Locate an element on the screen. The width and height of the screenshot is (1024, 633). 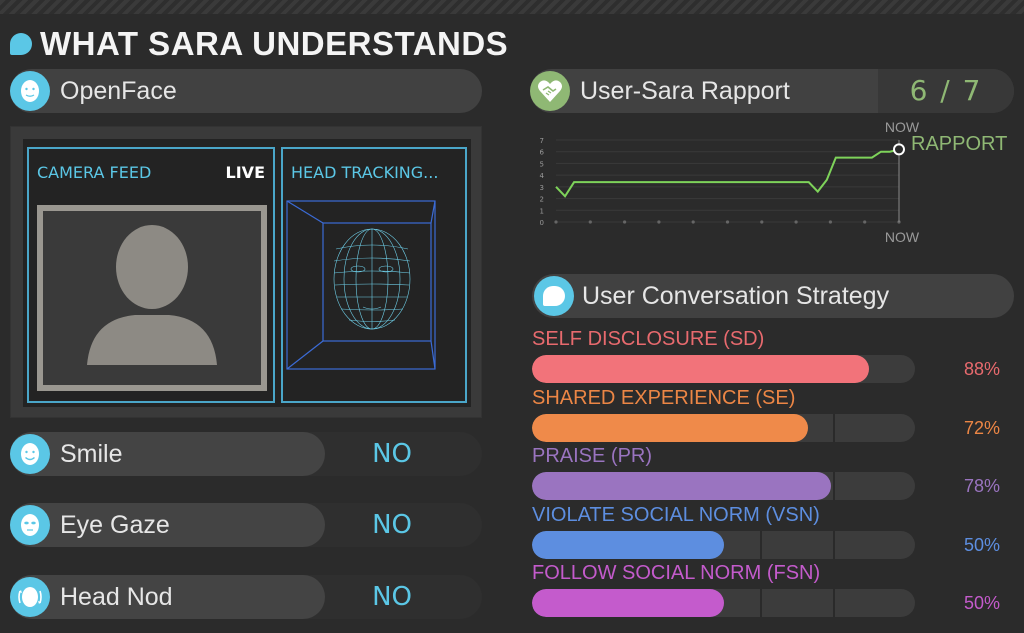
head-nod-icon is located at coordinates (30, 597).